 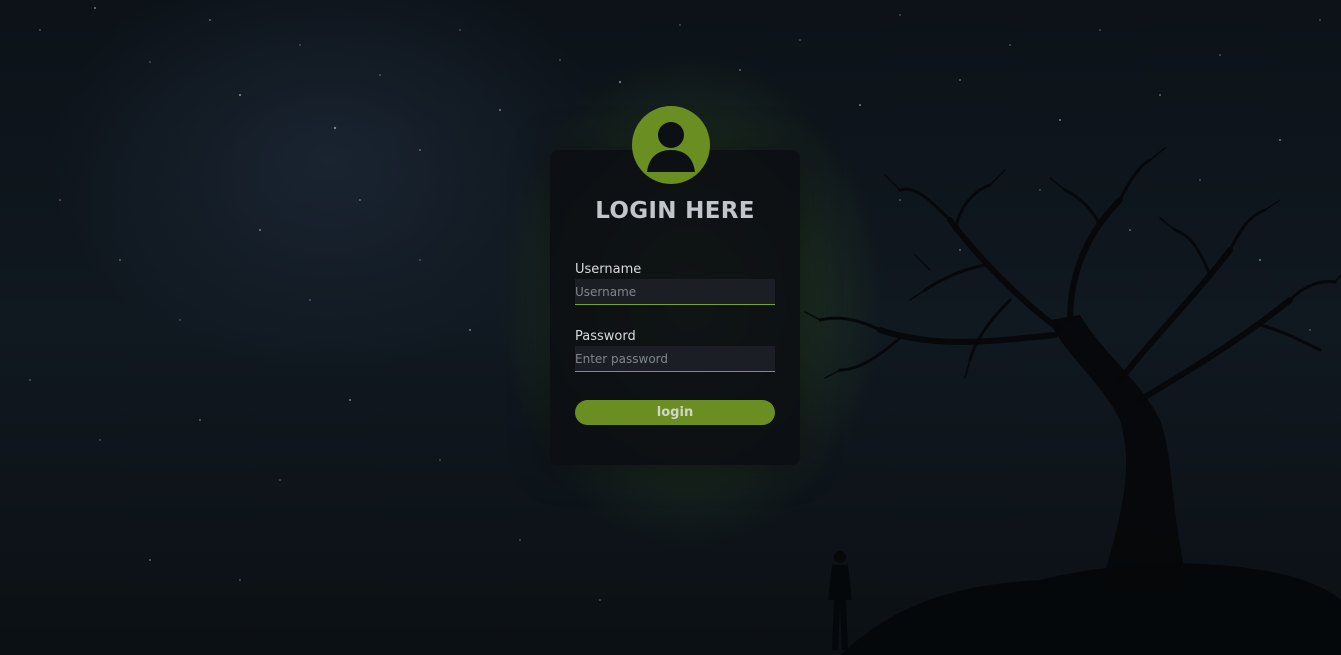 What do you see at coordinates (605, 336) in the screenshot?
I see `password-label: Password` at bounding box center [605, 336].